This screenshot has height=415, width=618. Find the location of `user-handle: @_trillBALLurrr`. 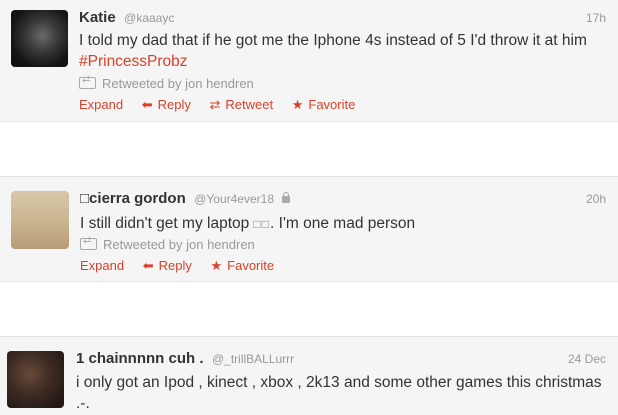

user-handle: @_trillBALLurrr is located at coordinates (253, 359).